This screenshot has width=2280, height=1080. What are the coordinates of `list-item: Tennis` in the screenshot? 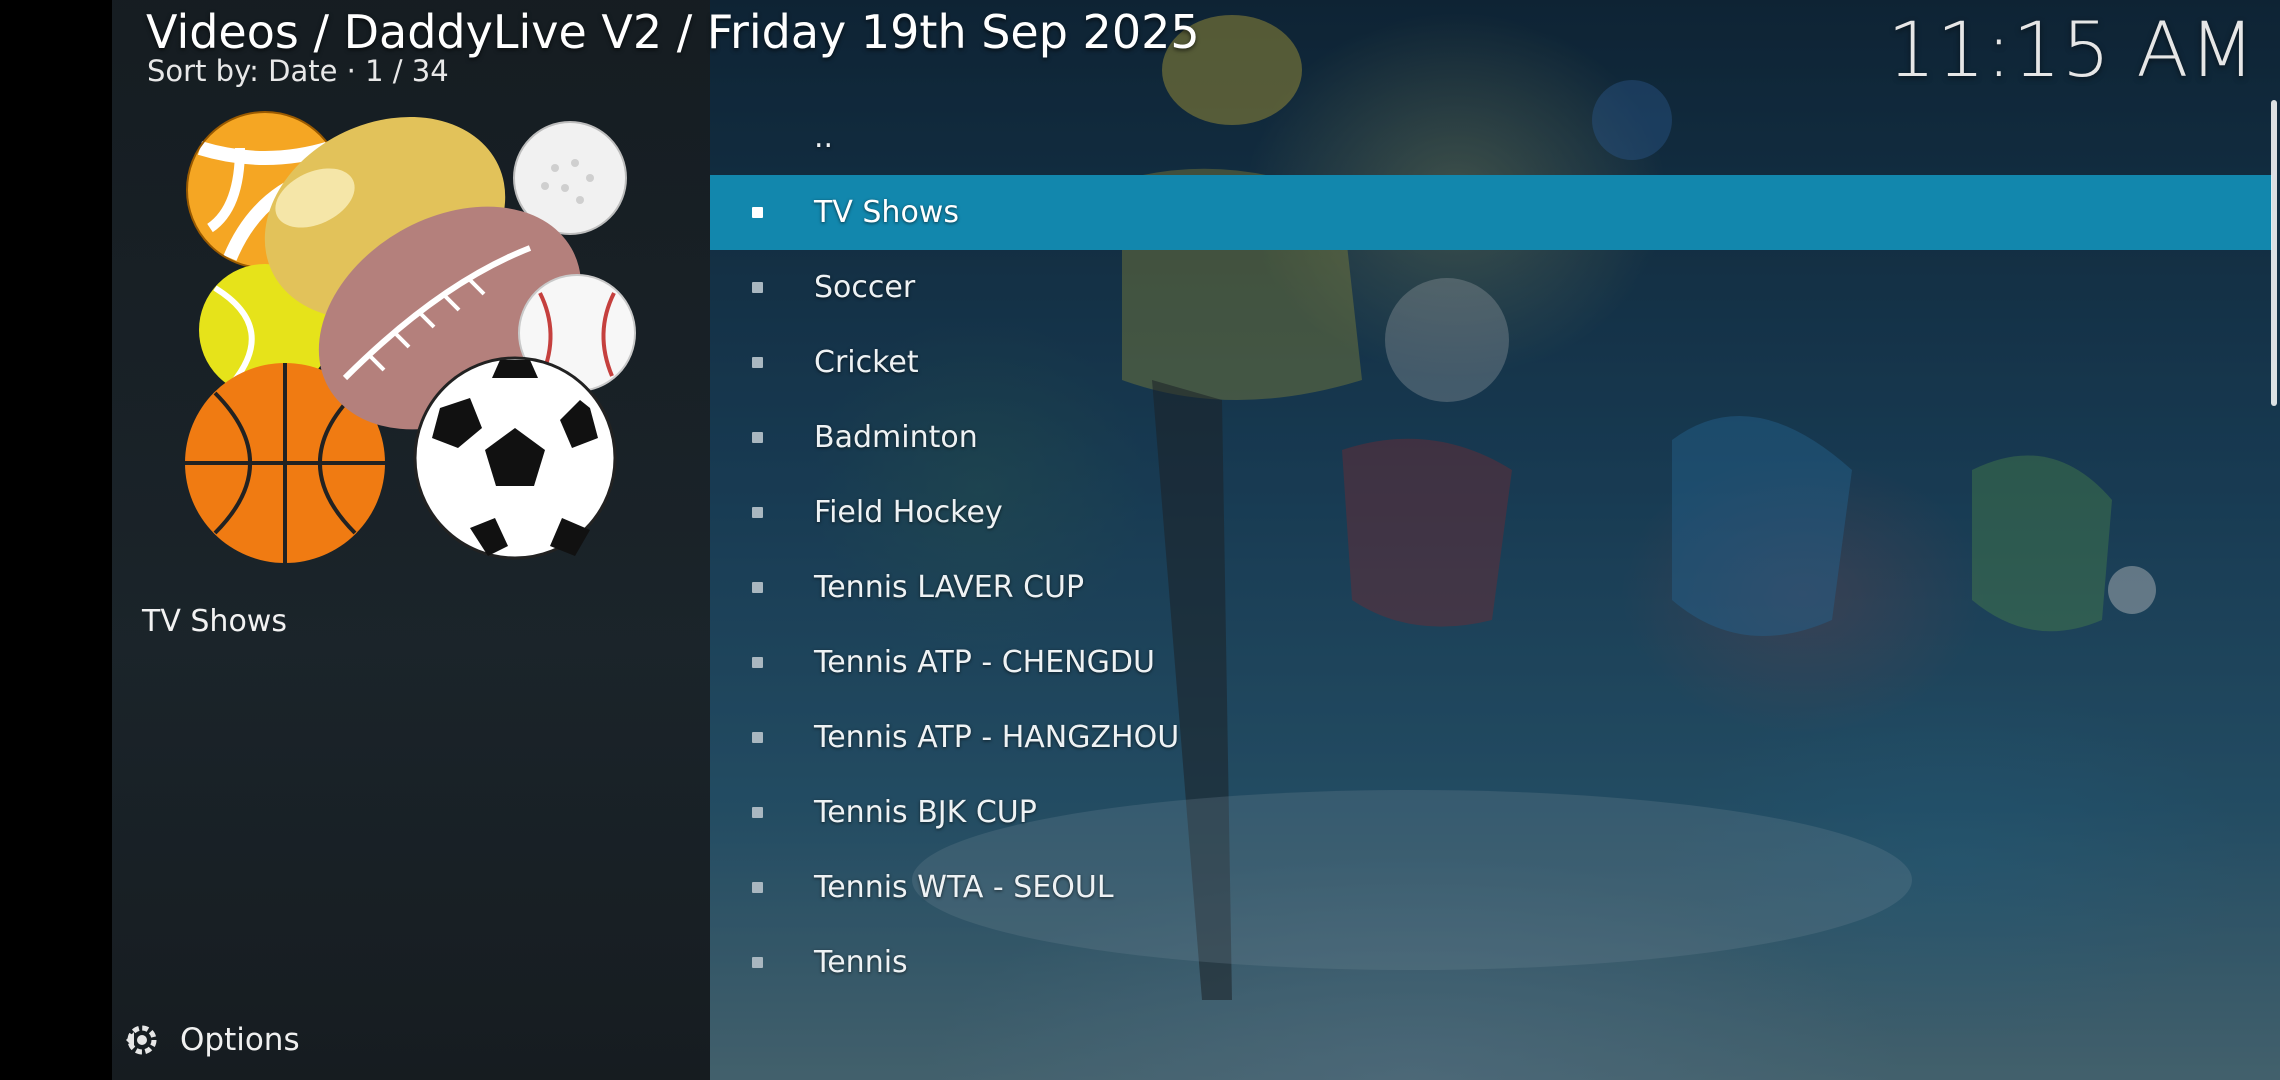 It's located at (1491, 962).